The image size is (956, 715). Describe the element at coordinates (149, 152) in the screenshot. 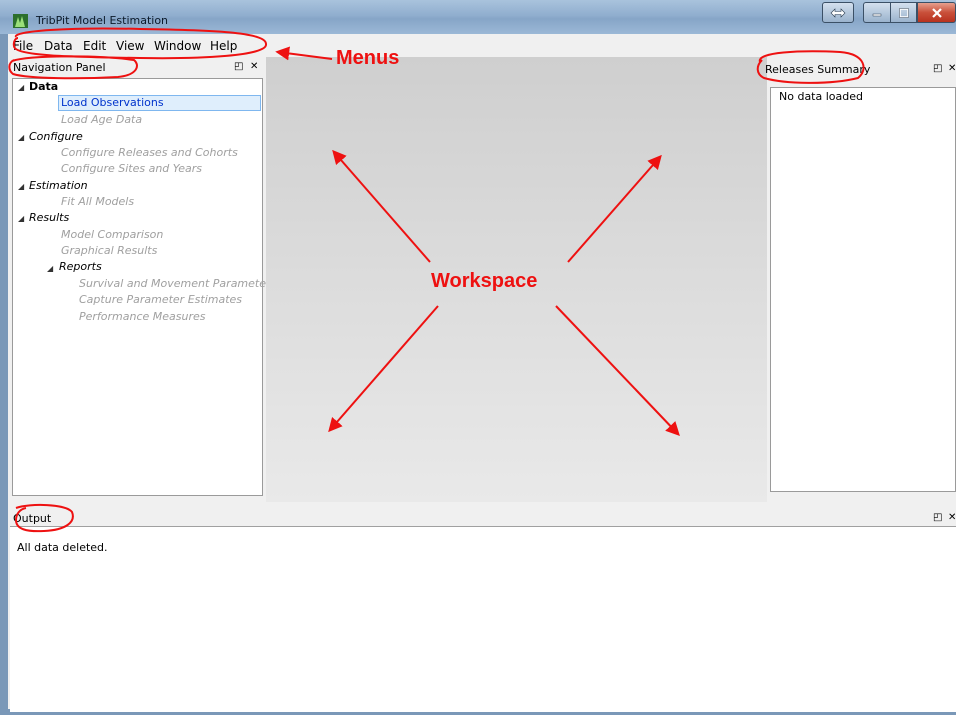

I see `tree-item-configure-releases: Configure Releases and Cohorts` at that location.